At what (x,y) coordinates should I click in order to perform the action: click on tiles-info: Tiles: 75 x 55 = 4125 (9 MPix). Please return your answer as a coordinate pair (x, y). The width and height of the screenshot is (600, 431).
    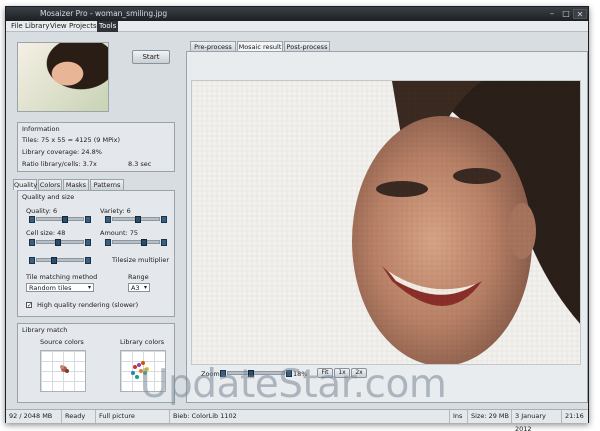
    Looking at the image, I should click on (71, 140).